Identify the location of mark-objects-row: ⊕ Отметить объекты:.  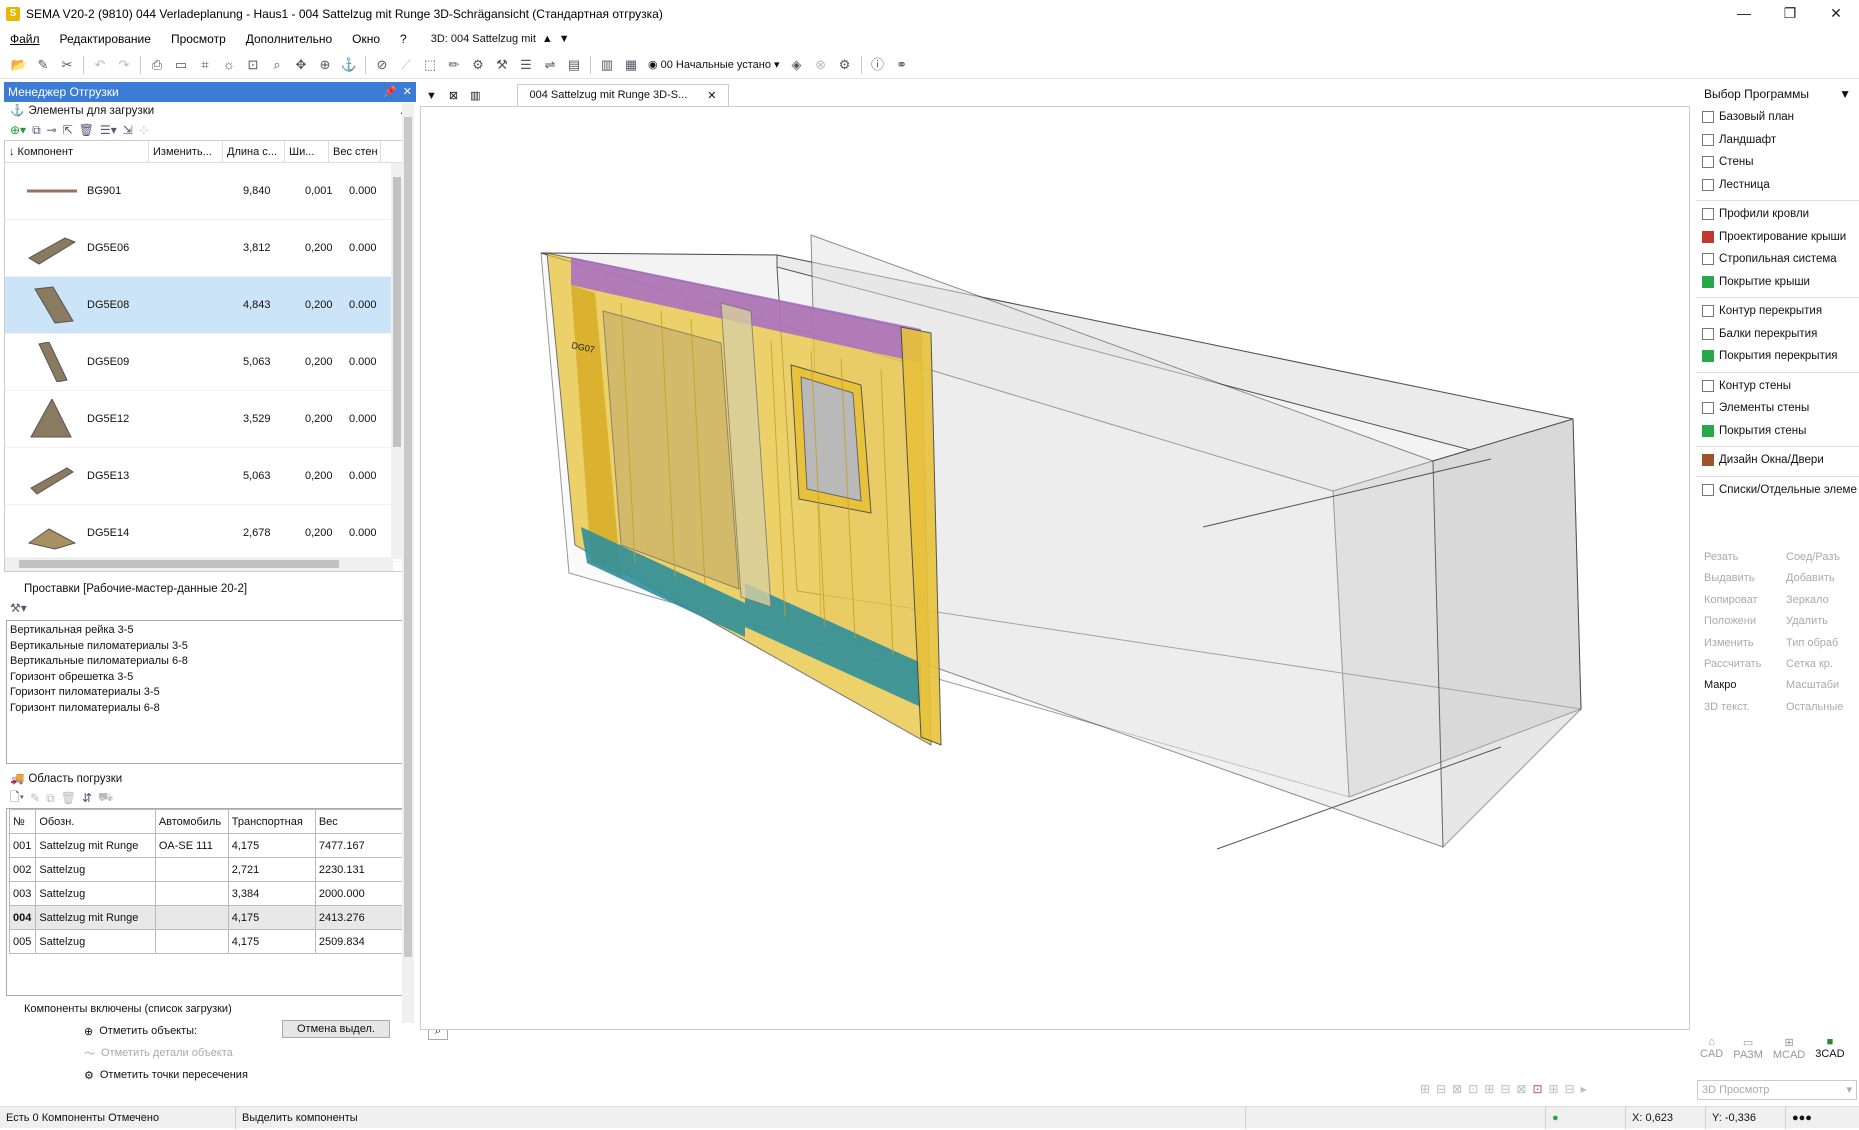
(140, 1031).